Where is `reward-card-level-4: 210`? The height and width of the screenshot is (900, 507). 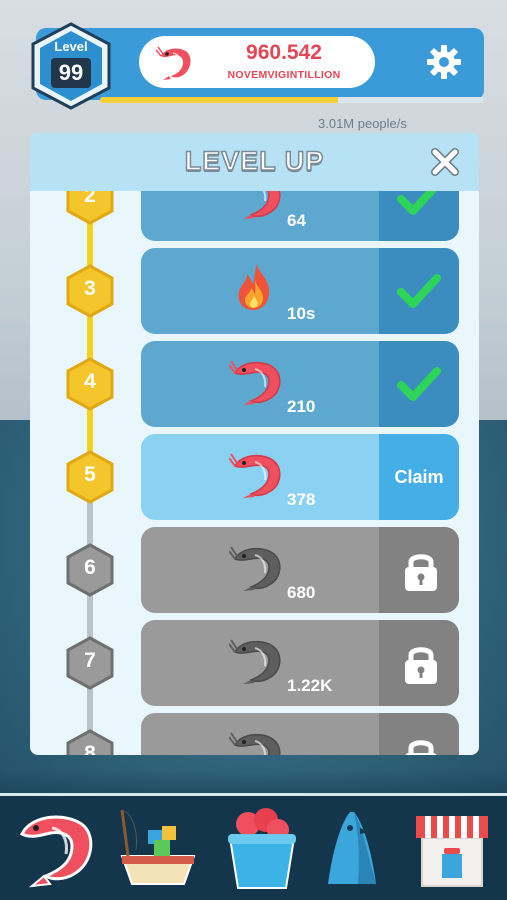 reward-card-level-4: 210 is located at coordinates (300, 384).